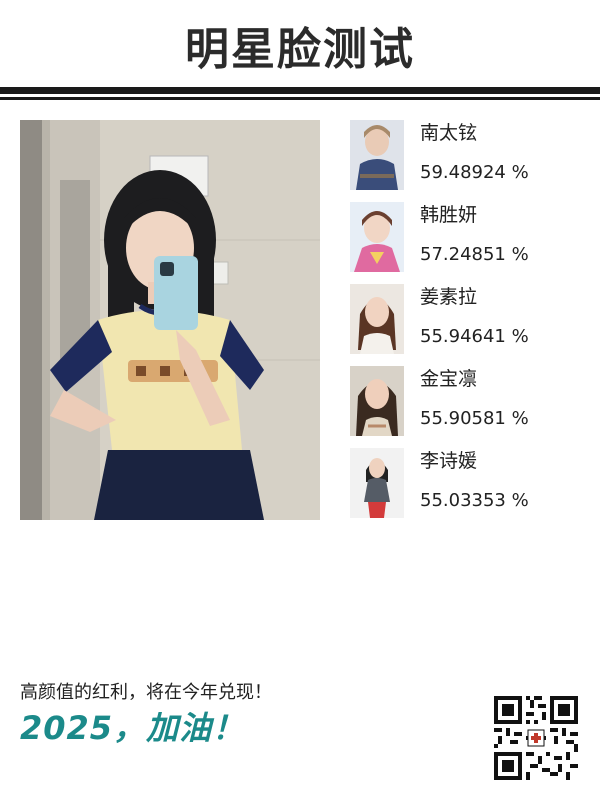 The image size is (600, 800). What do you see at coordinates (300, 98) in the screenshot?
I see `title-divider-thin` at bounding box center [300, 98].